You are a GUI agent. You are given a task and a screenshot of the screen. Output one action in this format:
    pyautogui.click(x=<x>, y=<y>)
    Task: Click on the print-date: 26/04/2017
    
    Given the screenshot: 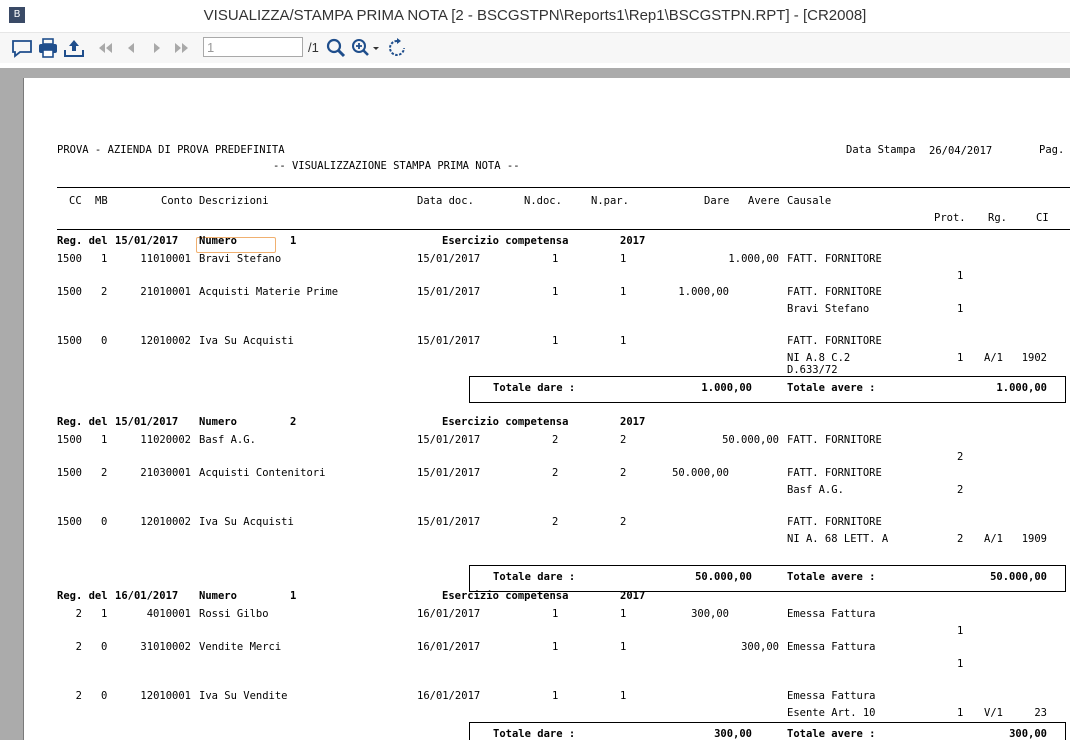 What is the action you would take?
    pyautogui.click(x=961, y=151)
    